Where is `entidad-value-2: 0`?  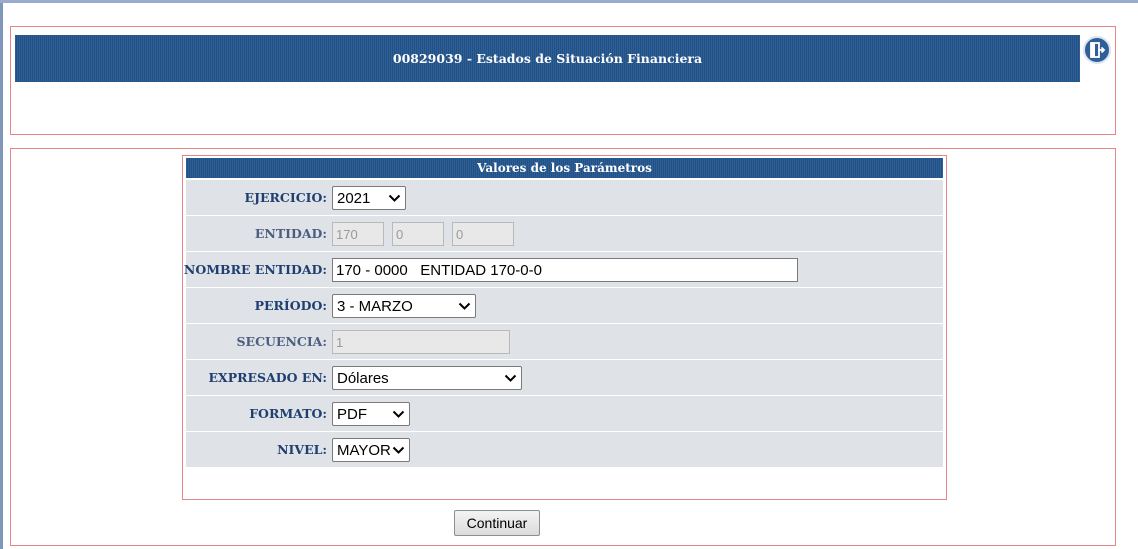
entidad-value-2: 0 is located at coordinates (400, 234).